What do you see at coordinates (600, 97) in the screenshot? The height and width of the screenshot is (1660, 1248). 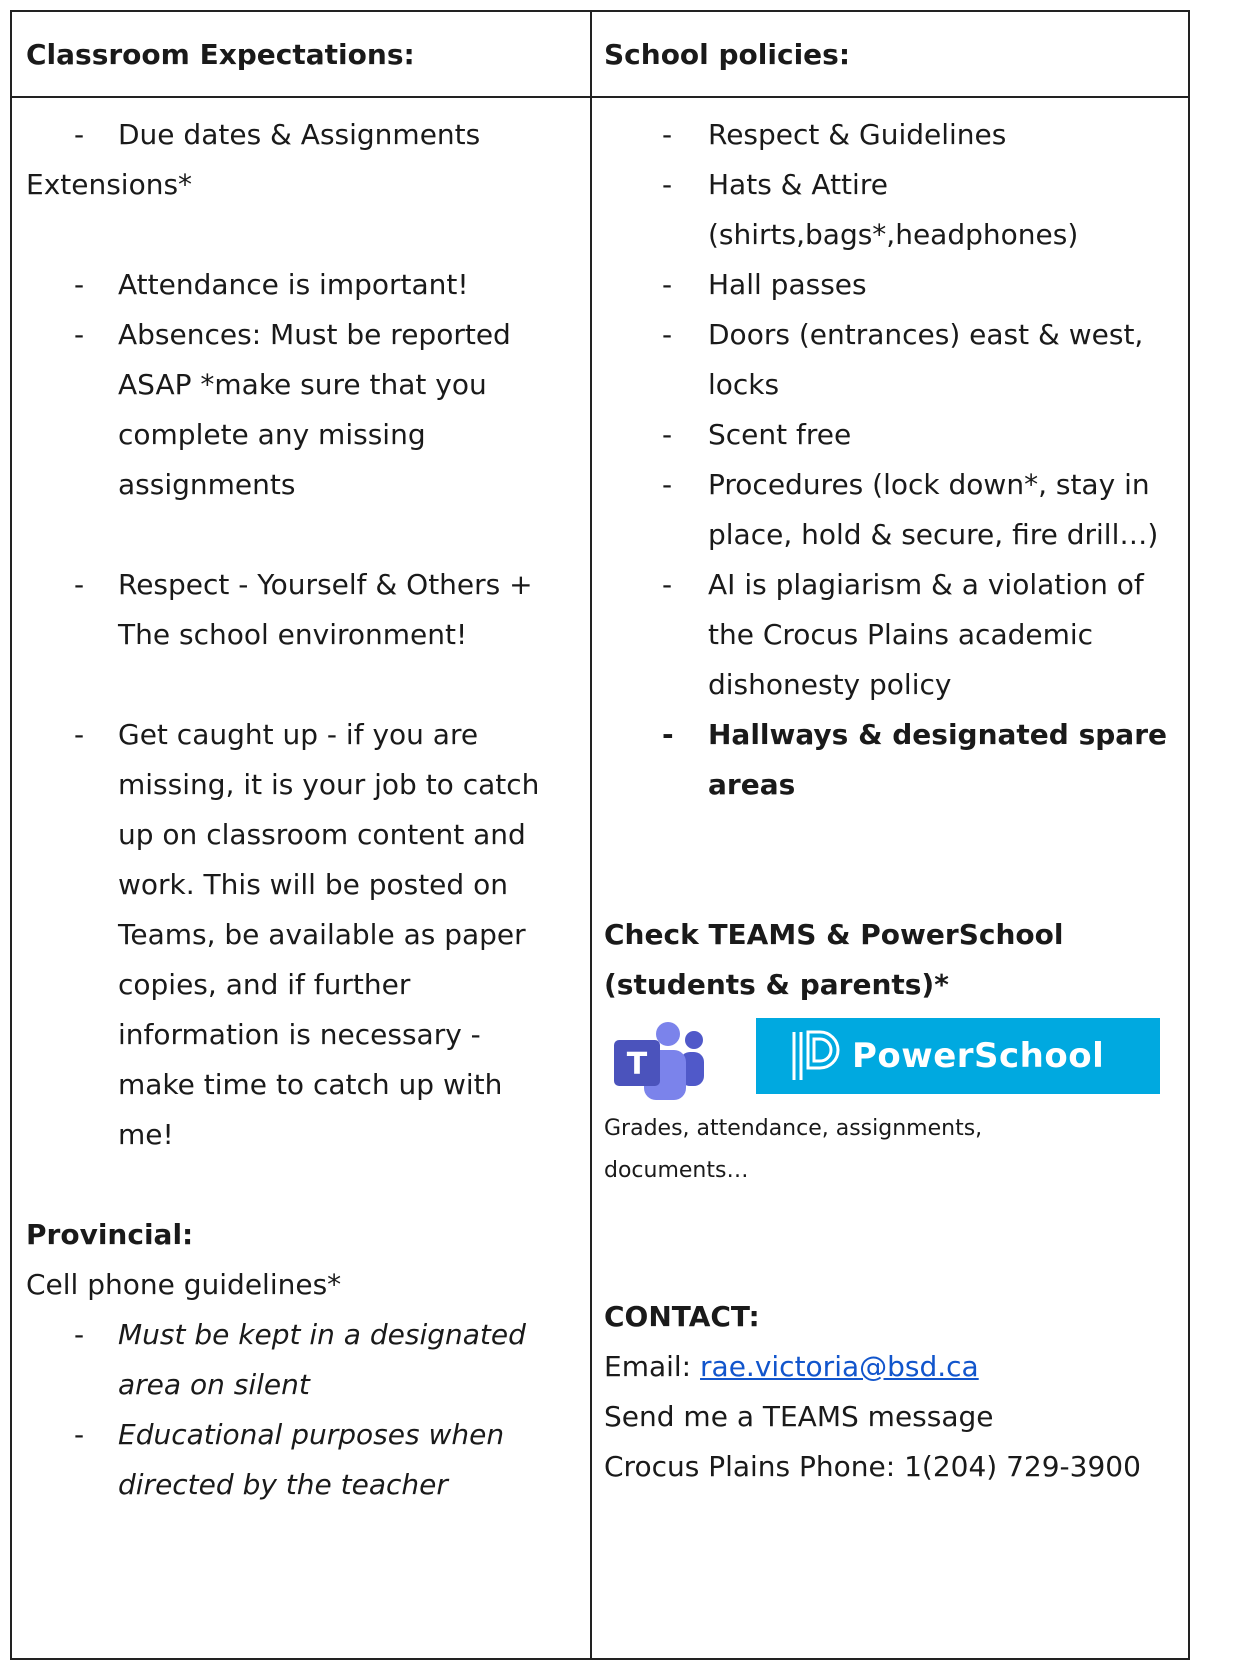 I see `header-divider` at bounding box center [600, 97].